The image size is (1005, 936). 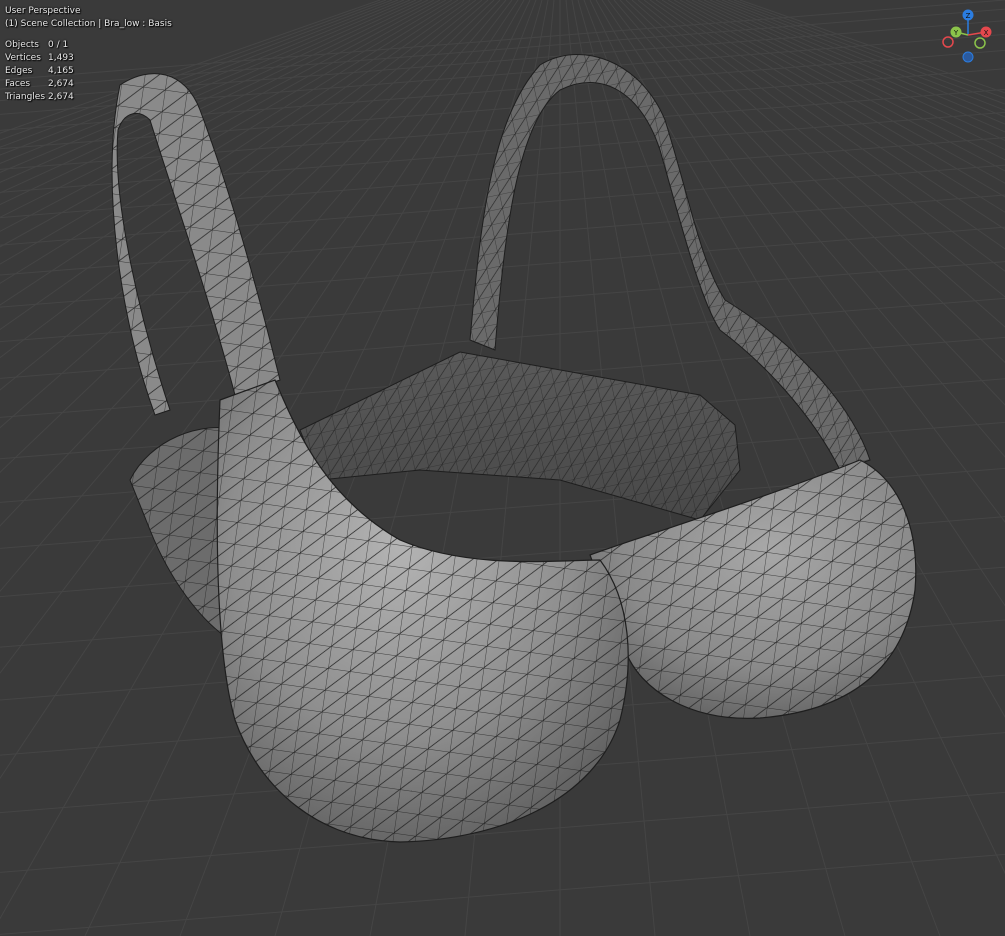 What do you see at coordinates (25, 97) in the screenshot?
I see `stat-label: Triangles` at bounding box center [25, 97].